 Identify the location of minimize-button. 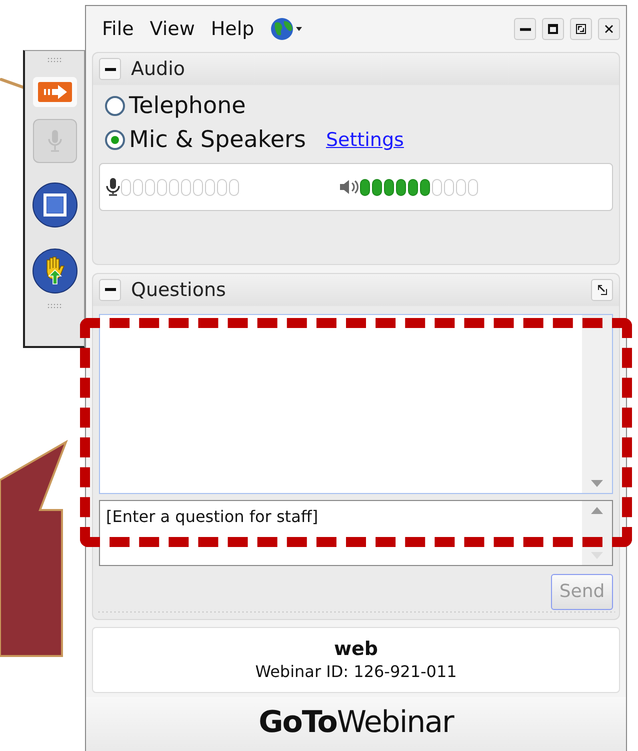
(525, 29).